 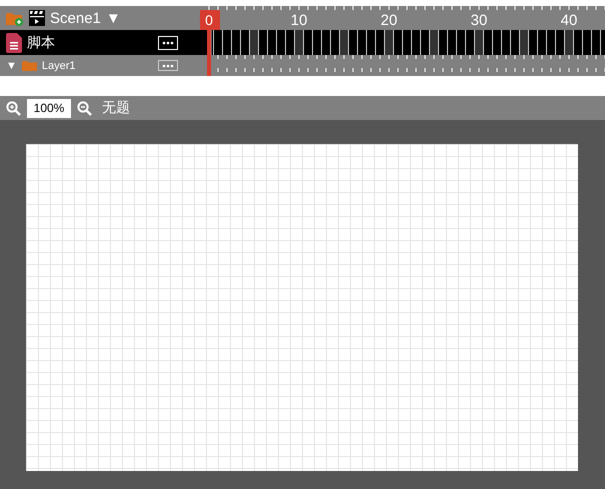 I want to click on expand-toggle: ▼, so click(x=11, y=66).